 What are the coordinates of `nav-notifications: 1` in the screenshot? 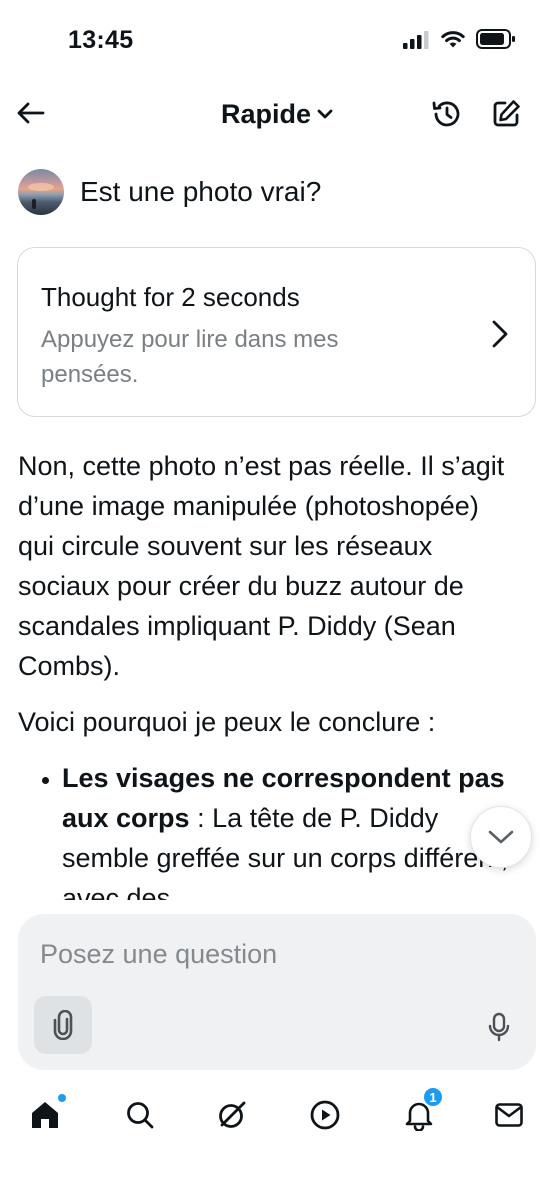 It's located at (419, 1113).